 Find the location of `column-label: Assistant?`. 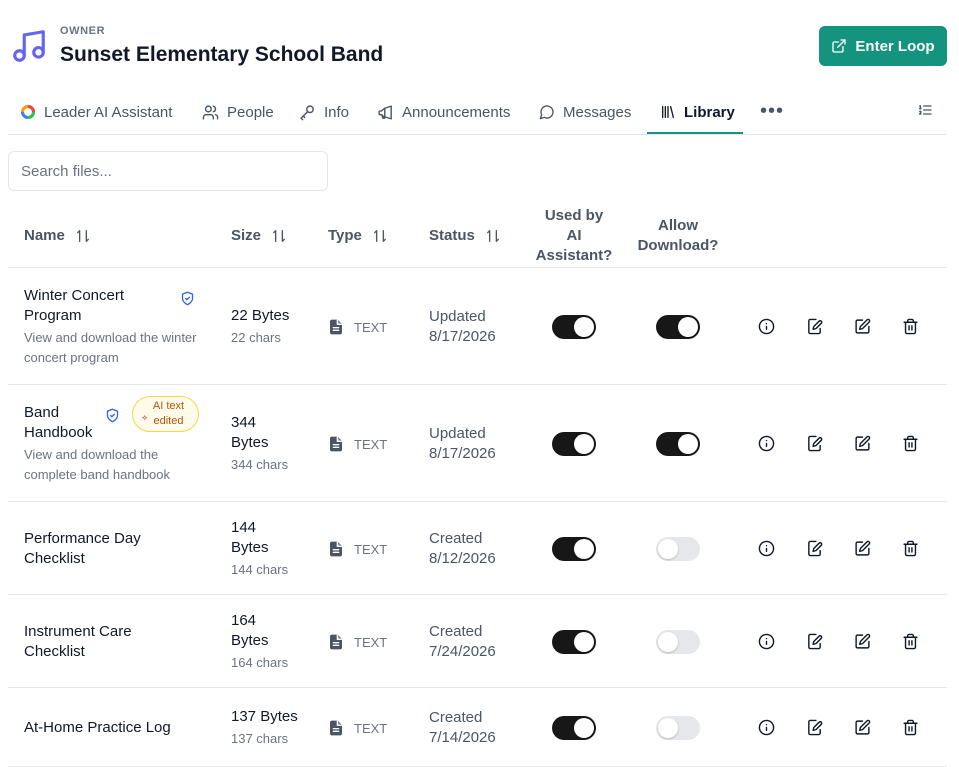

column-label: Assistant? is located at coordinates (574, 255).